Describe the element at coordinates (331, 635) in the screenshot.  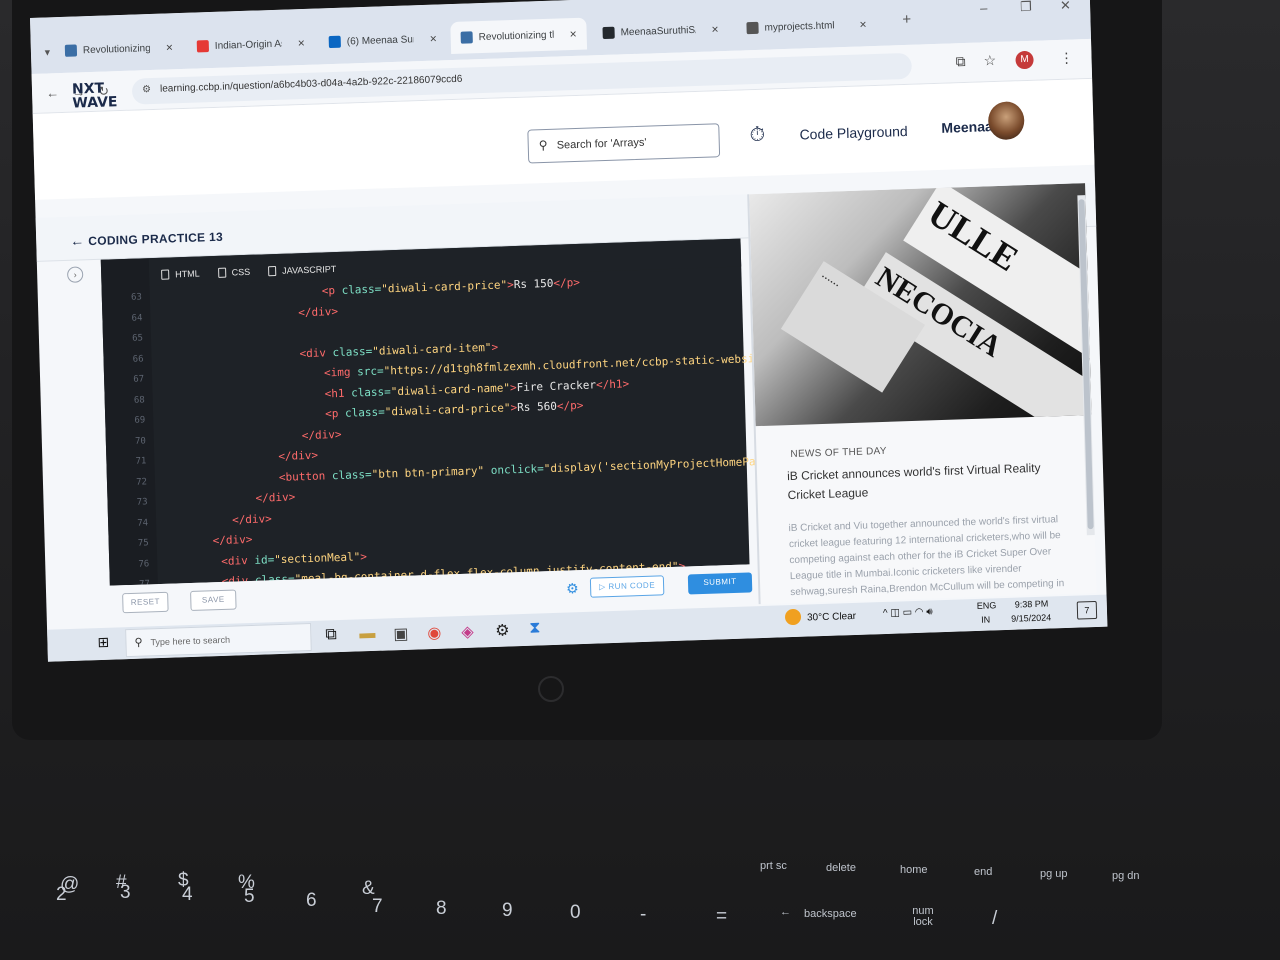
I see `task-view-icon: ⧉` at that location.